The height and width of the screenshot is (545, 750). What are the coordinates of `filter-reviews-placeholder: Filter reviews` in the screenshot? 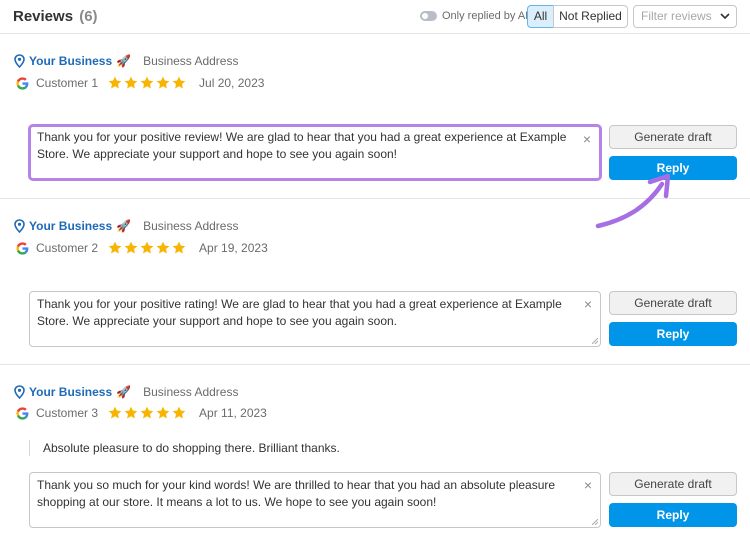 It's located at (676, 16).